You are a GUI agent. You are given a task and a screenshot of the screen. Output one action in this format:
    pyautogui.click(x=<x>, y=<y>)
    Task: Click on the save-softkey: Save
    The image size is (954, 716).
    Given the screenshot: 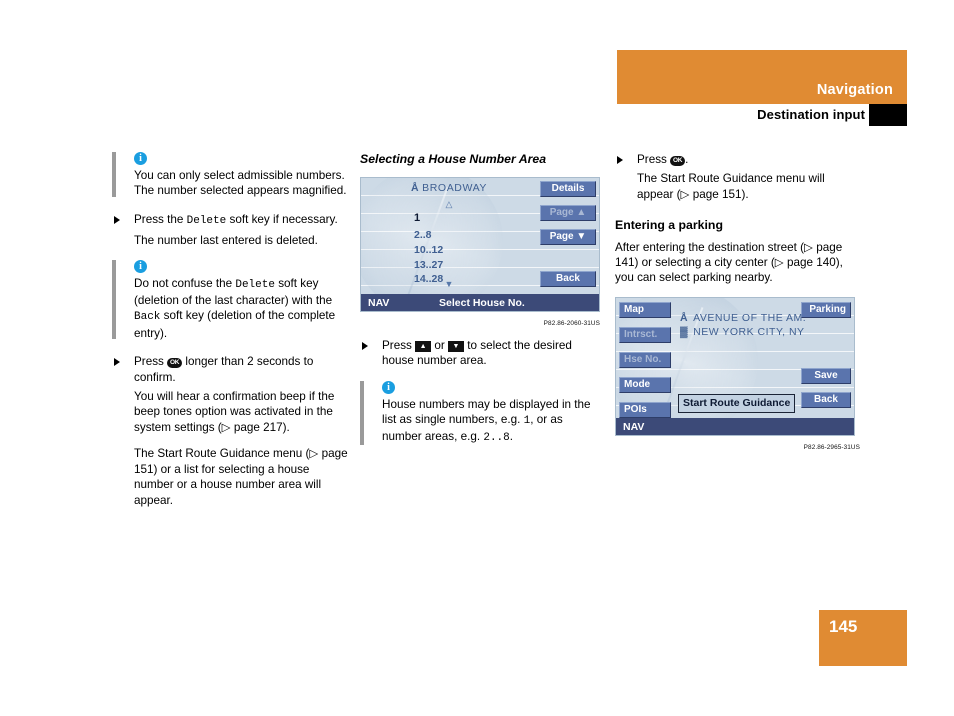 What is the action you would take?
    pyautogui.click(x=826, y=375)
    